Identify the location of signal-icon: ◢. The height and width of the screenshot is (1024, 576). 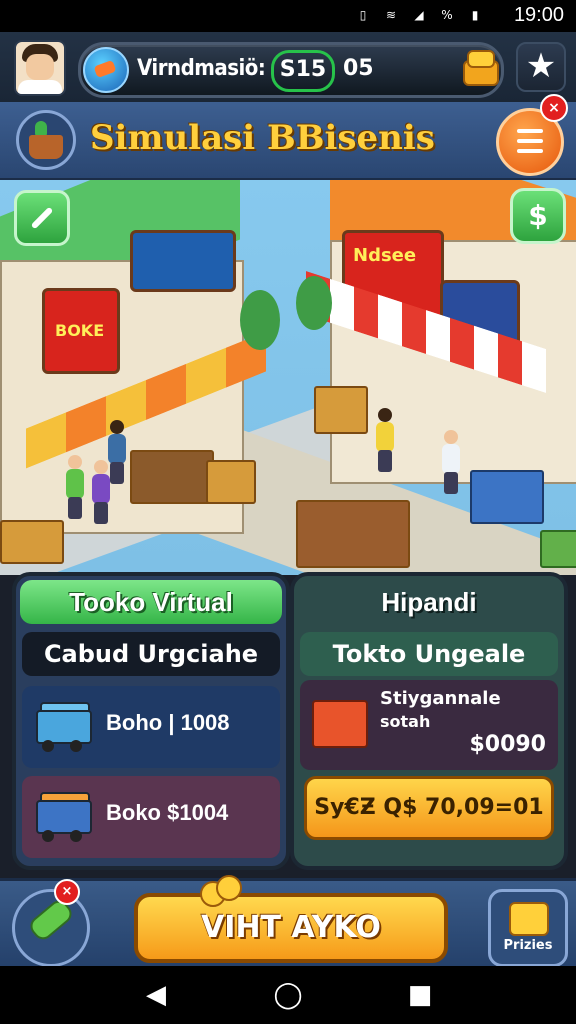
(419, 15).